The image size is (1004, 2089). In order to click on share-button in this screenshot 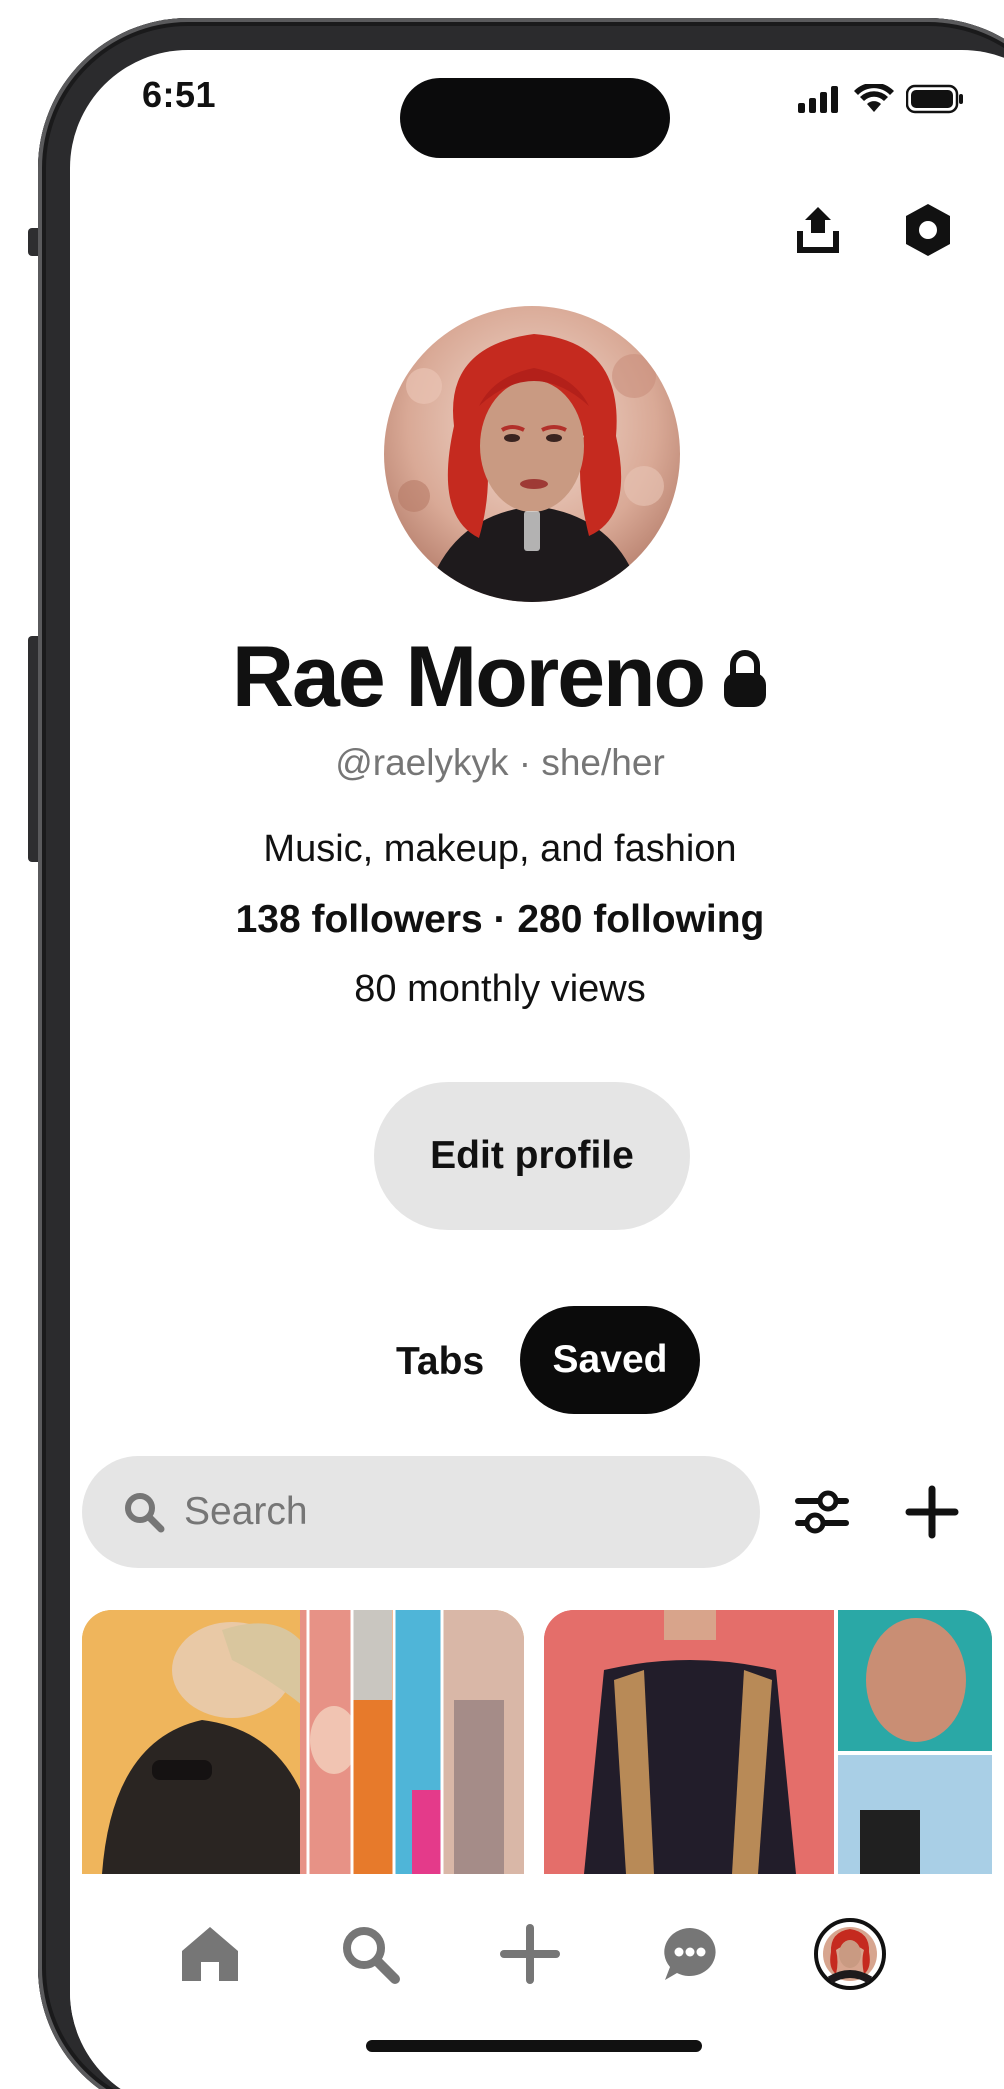, I will do `click(818, 230)`.